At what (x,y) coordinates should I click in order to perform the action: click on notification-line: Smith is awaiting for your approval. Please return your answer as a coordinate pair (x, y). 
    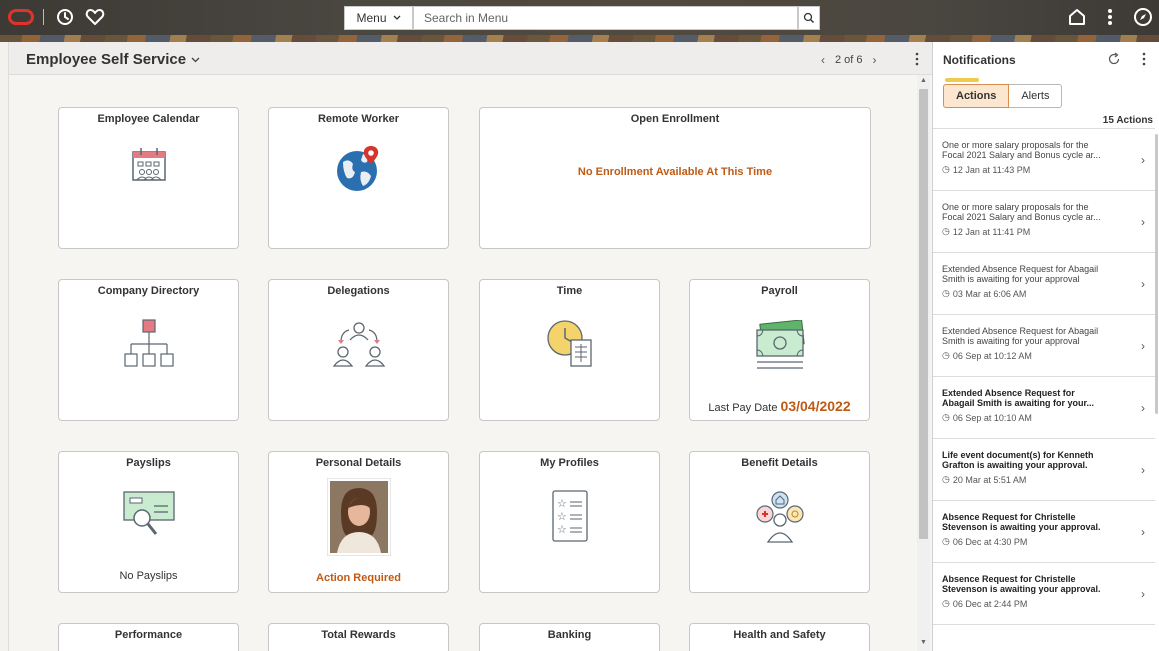
    Looking at the image, I should click on (1011, 279).